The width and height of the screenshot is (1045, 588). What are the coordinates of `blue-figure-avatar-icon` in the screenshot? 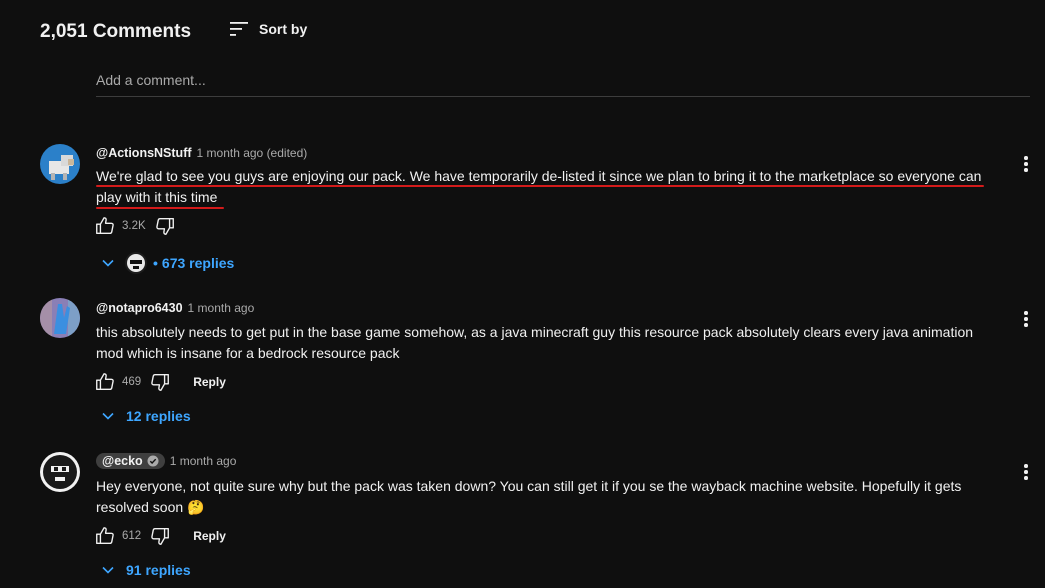 It's located at (60, 318).